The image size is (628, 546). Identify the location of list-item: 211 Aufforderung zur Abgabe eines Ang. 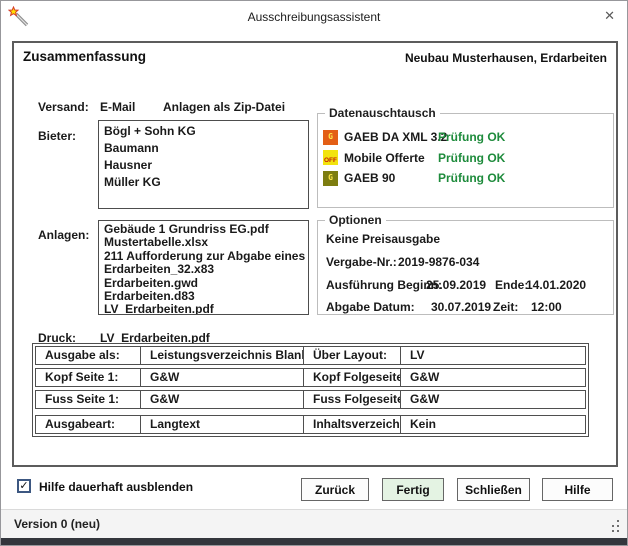
(206, 256).